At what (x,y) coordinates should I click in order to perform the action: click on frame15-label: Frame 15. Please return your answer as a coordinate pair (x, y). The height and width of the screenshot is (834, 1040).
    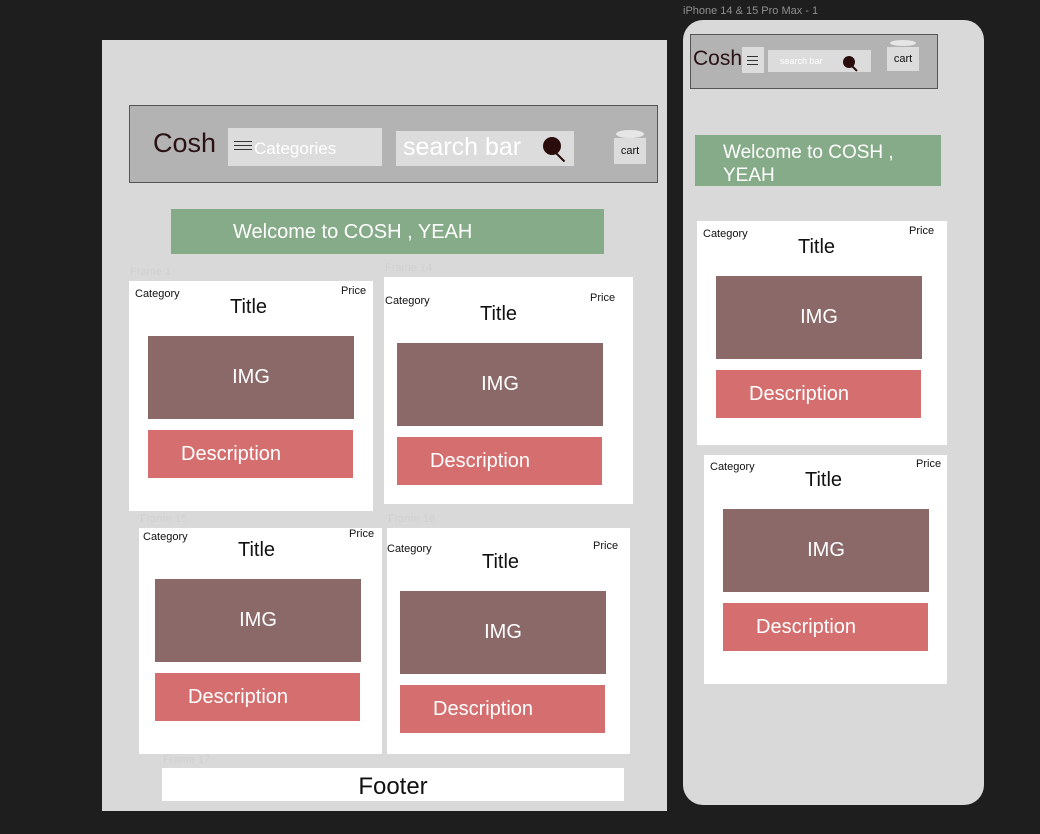
    Looking at the image, I should click on (164, 519).